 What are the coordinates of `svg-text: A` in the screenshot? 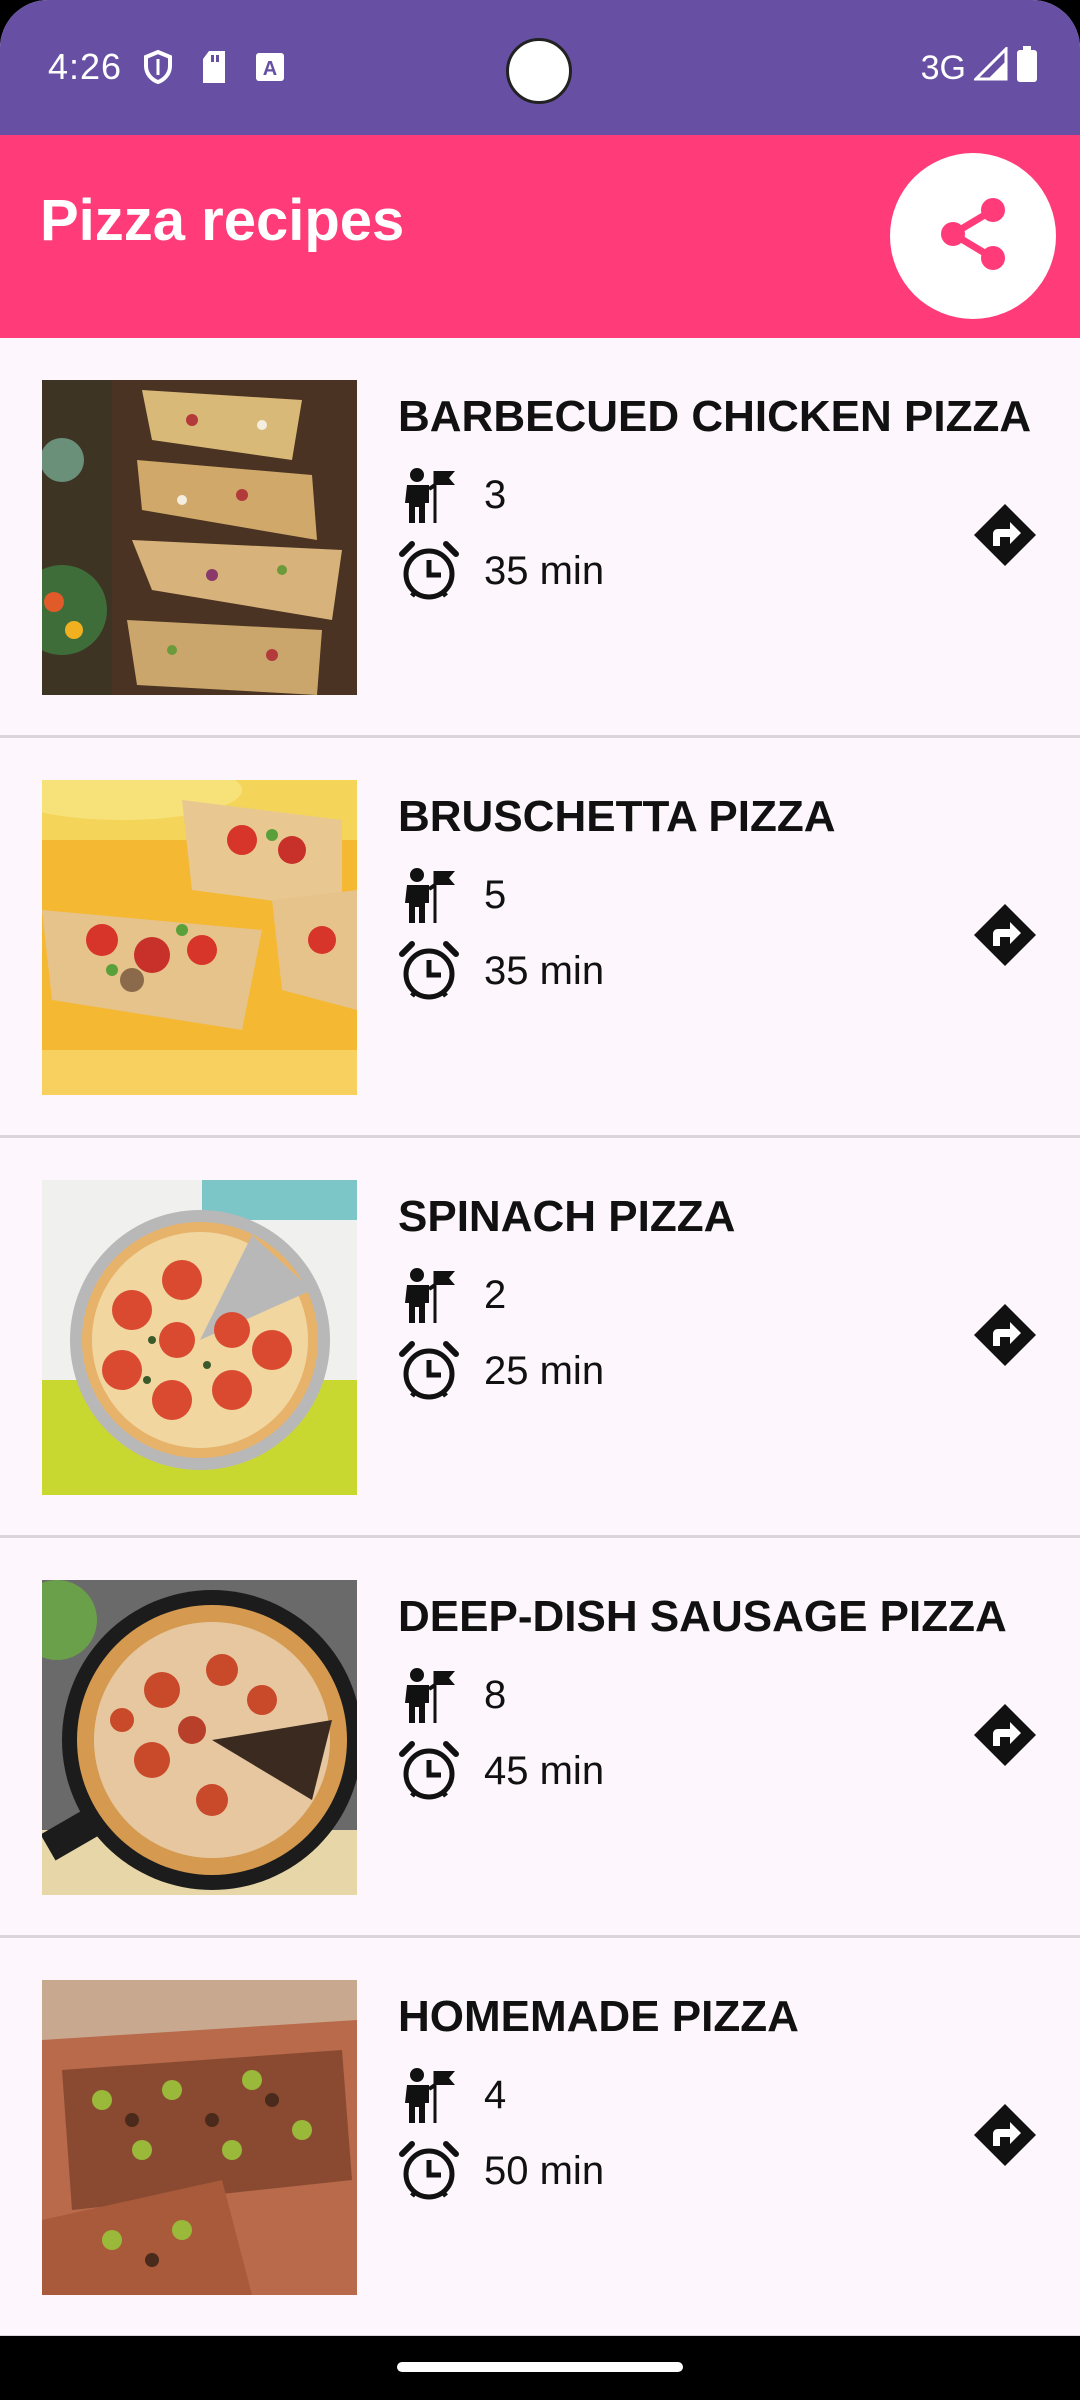 It's located at (270, 69).